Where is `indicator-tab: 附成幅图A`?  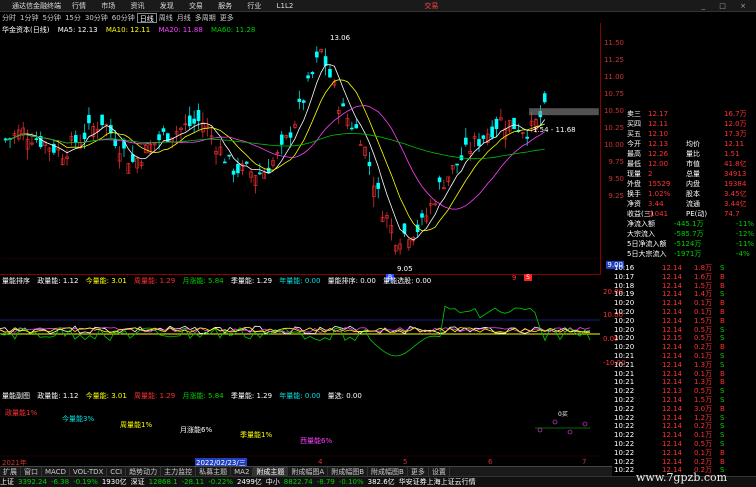 indicator-tab: 附成幅图A is located at coordinates (308, 471).